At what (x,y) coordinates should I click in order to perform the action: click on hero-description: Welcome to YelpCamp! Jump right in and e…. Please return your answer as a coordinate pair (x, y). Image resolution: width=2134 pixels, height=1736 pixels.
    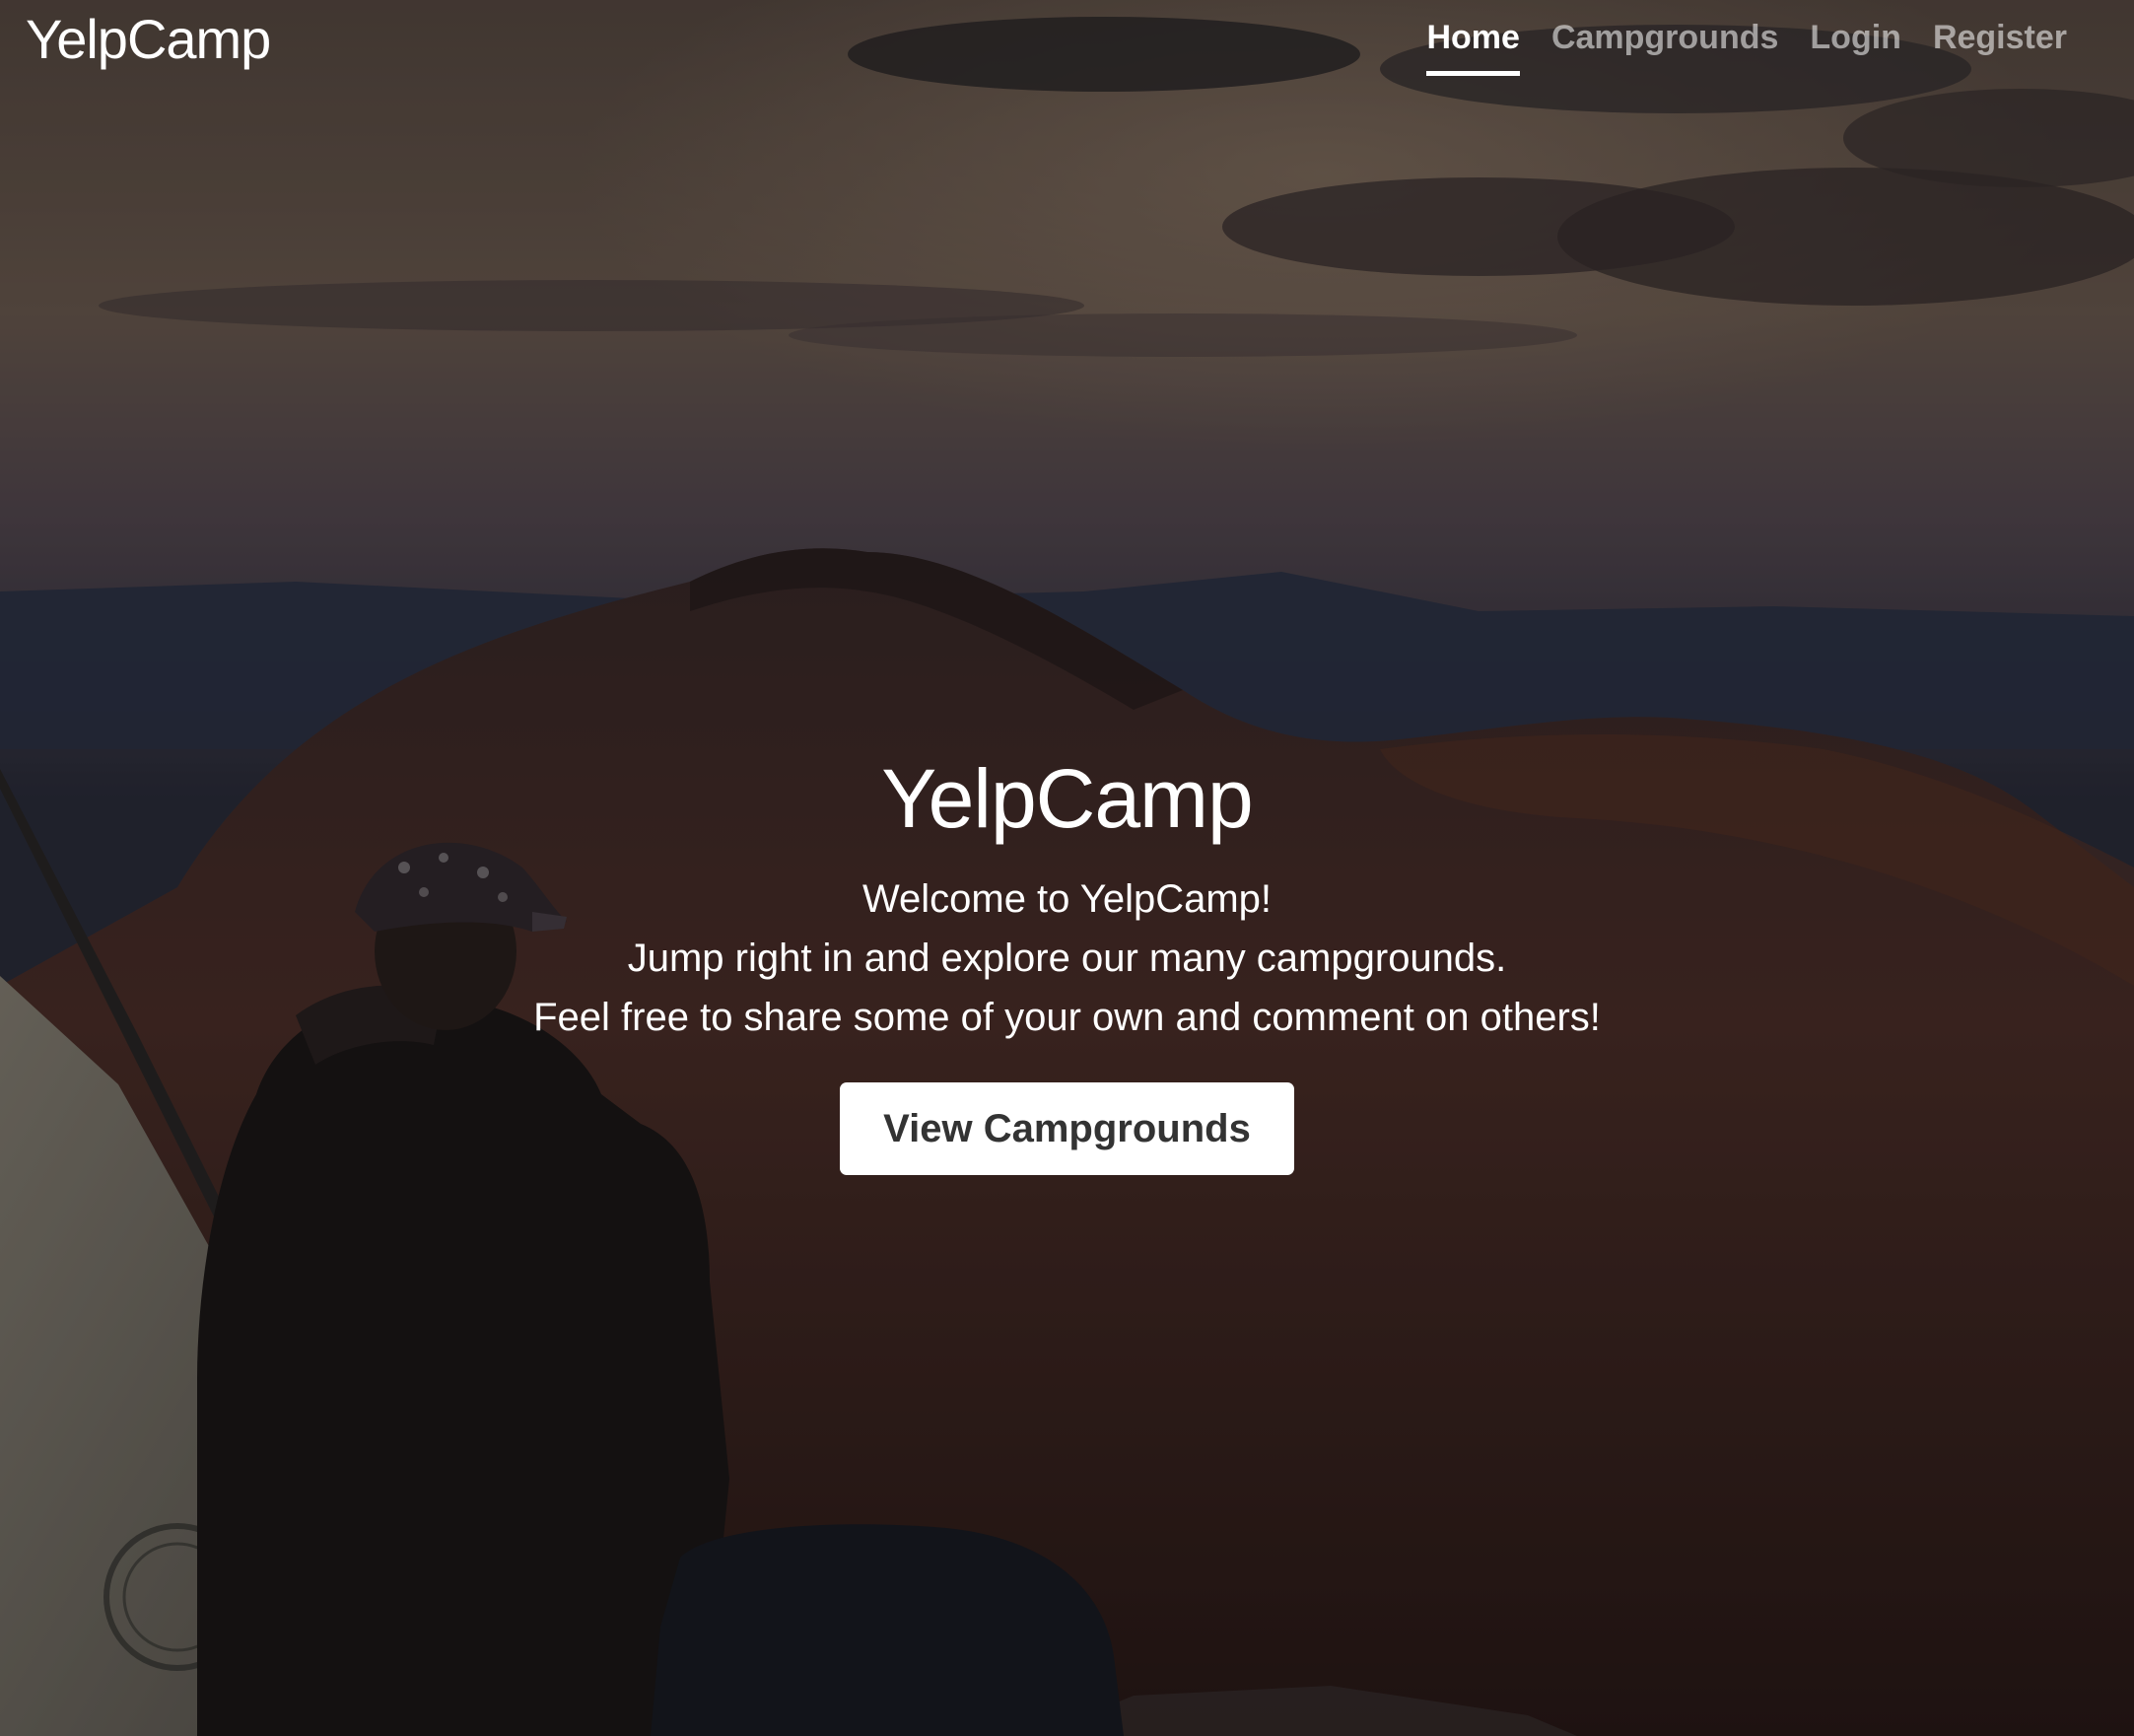
    Looking at the image, I should click on (1067, 958).